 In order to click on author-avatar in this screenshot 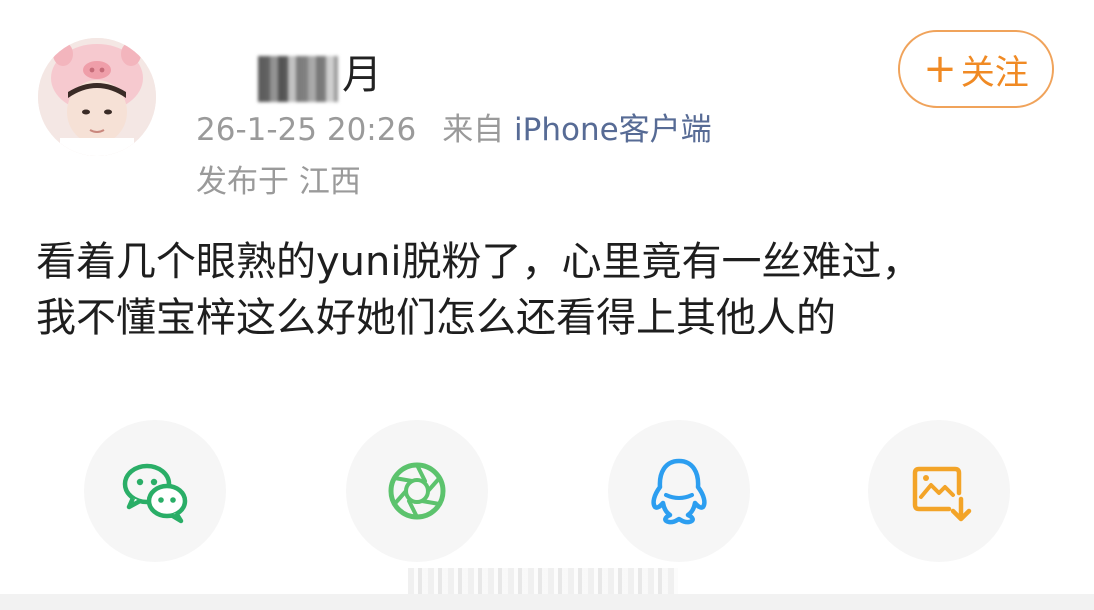, I will do `click(97, 97)`.